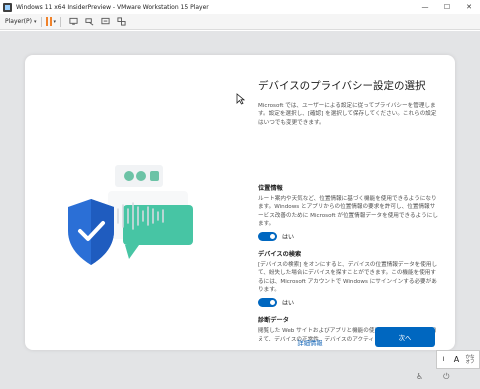 The image size is (480, 389). Describe the element at coordinates (240, 99) in the screenshot. I see `mouse-cursor-icon` at that location.